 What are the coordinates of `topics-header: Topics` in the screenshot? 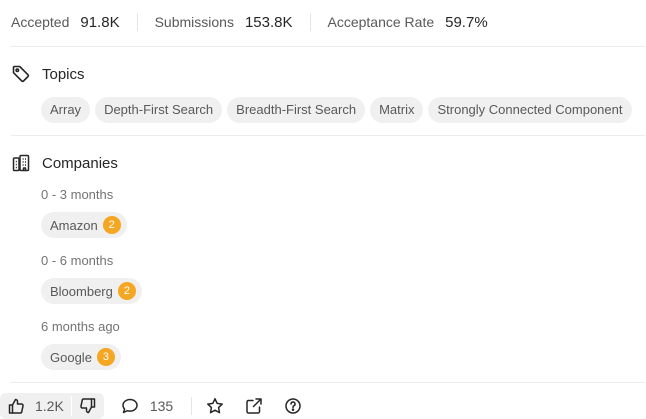 It's located at (48, 74).